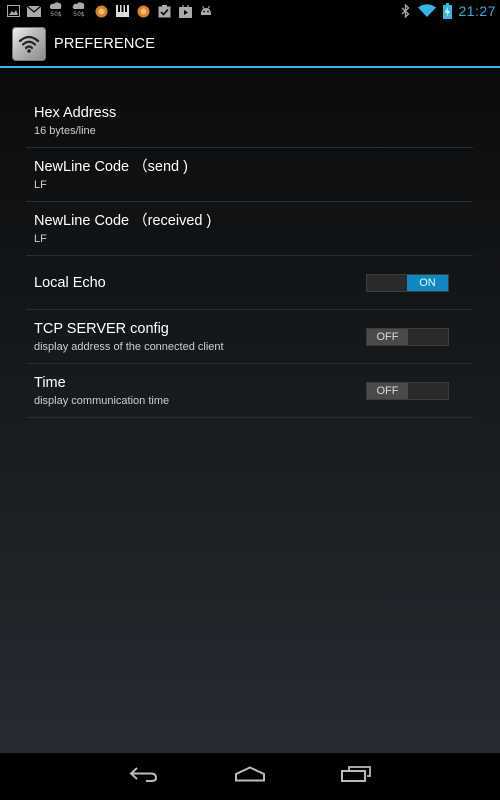  What do you see at coordinates (427, 11) in the screenshot?
I see `wifi-icon` at bounding box center [427, 11].